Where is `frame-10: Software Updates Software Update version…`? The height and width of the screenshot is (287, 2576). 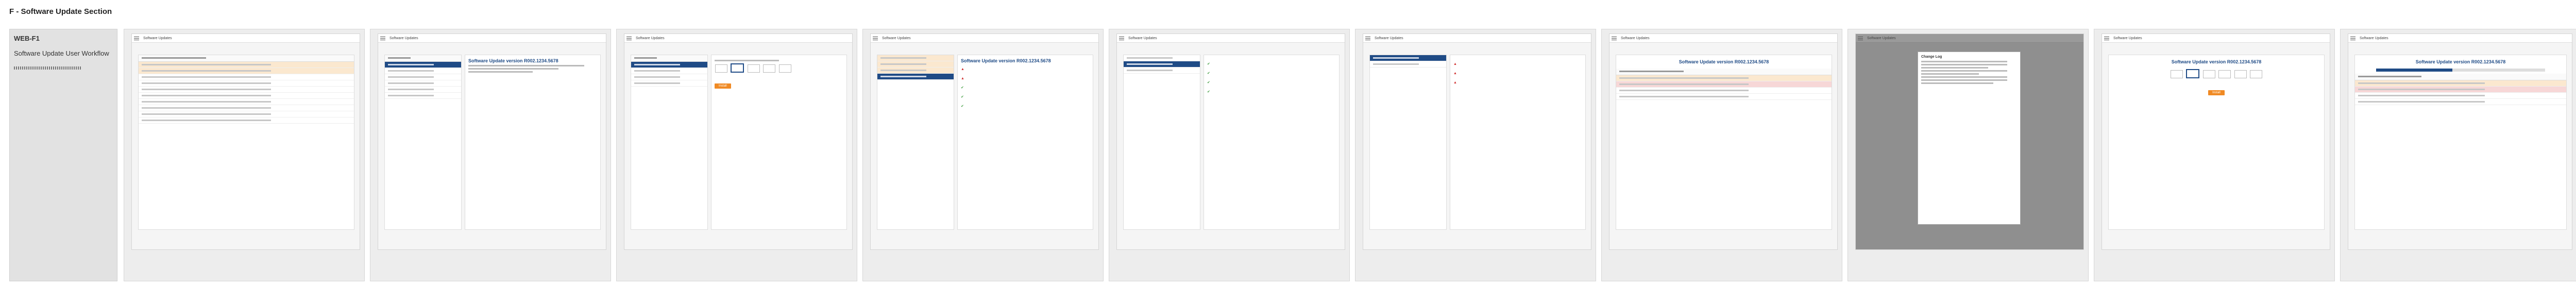
frame-10: Software Updates Software Update version… is located at coordinates (2458, 155).